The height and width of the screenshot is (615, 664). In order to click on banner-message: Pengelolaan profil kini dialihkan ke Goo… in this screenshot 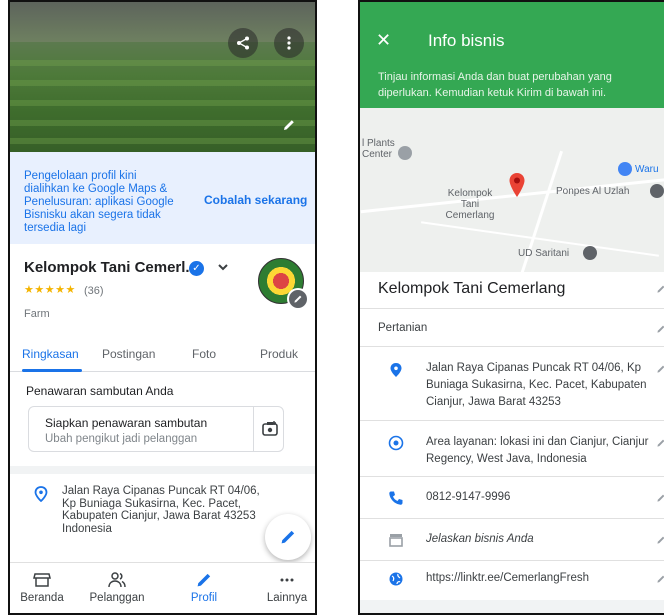, I will do `click(99, 202)`.